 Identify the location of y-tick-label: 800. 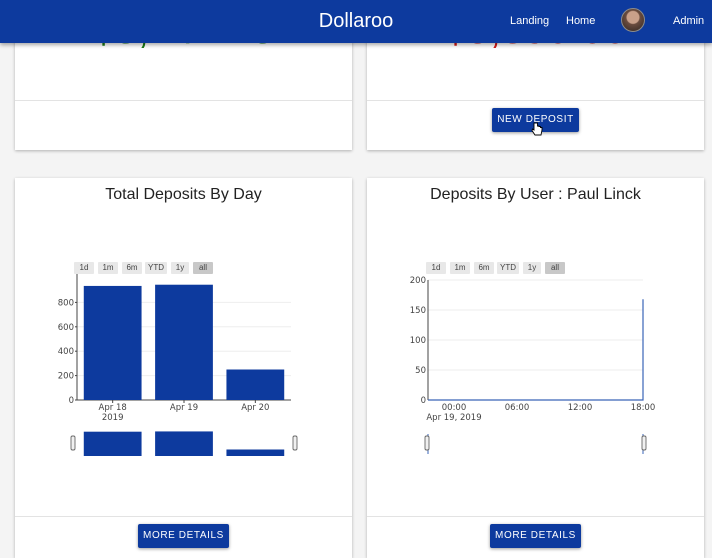
(66, 303).